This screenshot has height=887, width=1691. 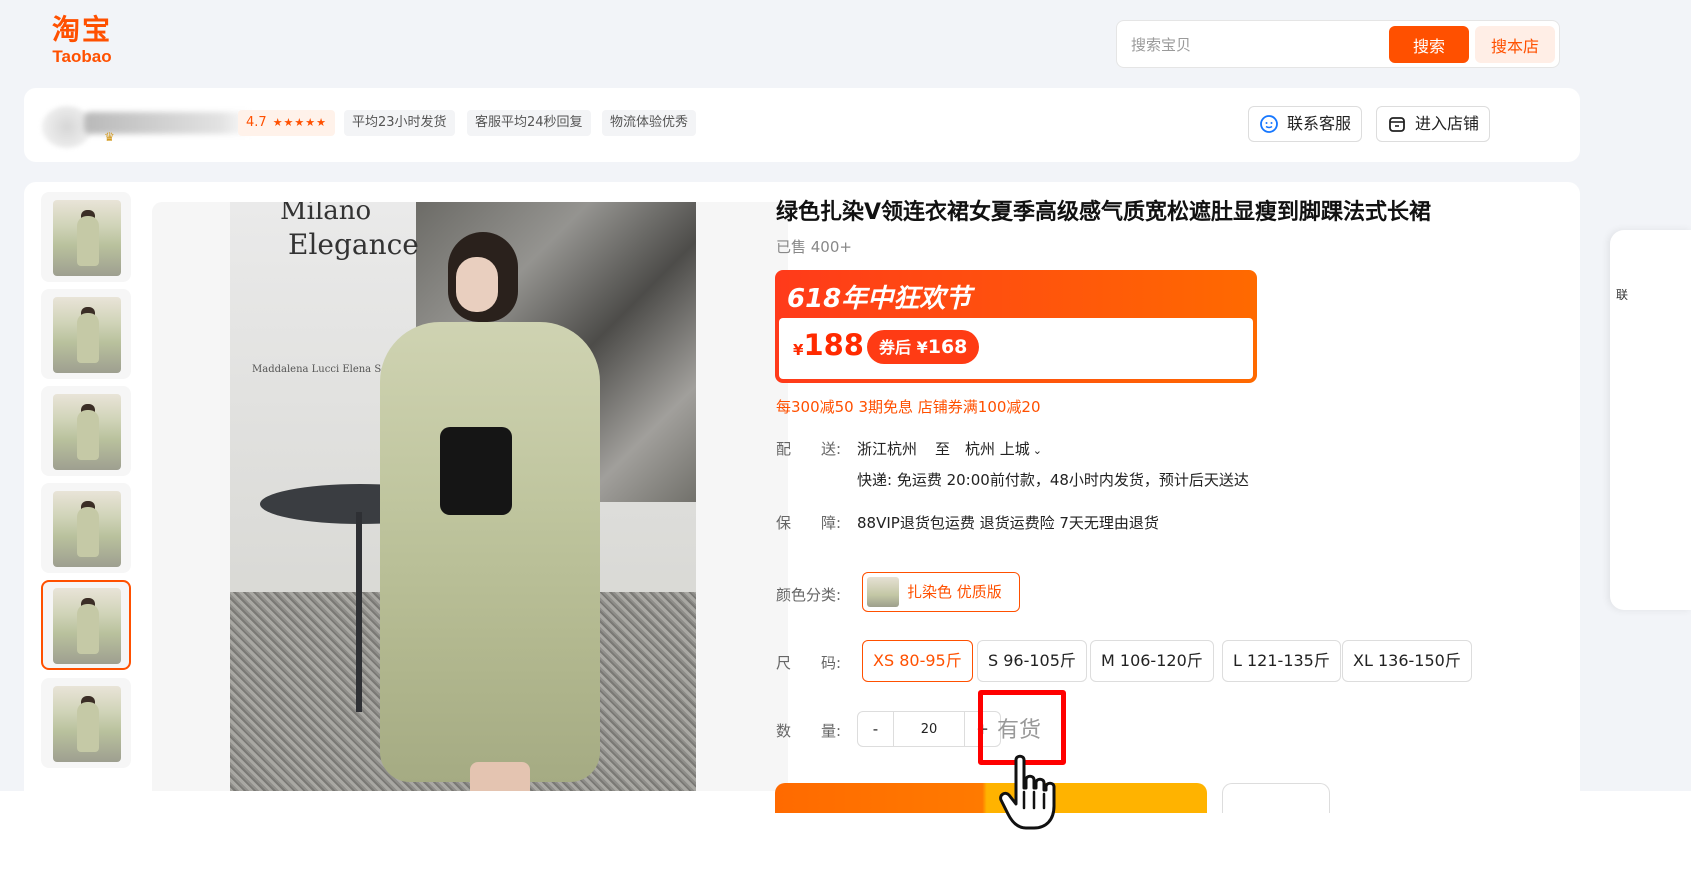 What do you see at coordinates (1269, 124) in the screenshot?
I see `service-icon` at bounding box center [1269, 124].